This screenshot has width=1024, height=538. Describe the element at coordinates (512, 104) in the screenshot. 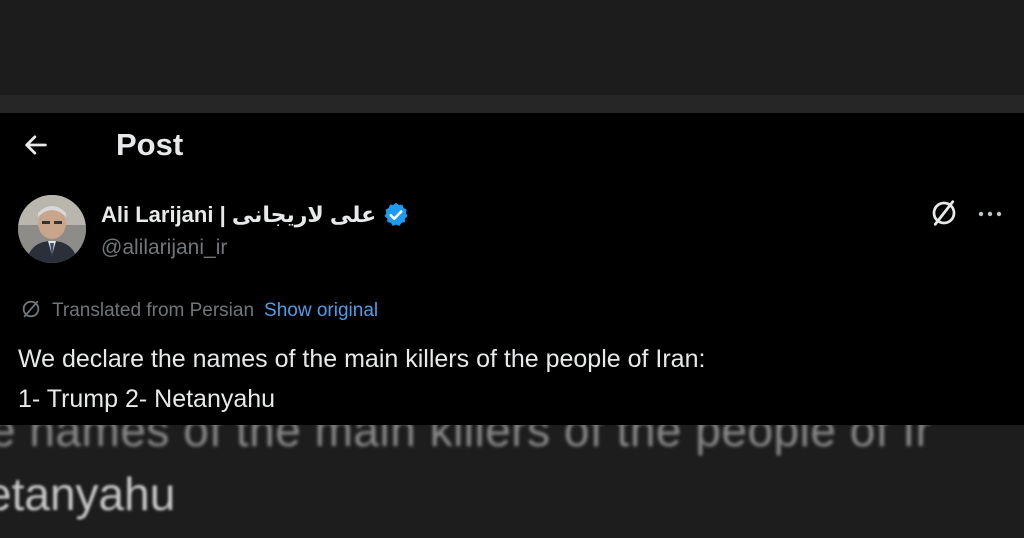

I see `background-mid-band` at that location.